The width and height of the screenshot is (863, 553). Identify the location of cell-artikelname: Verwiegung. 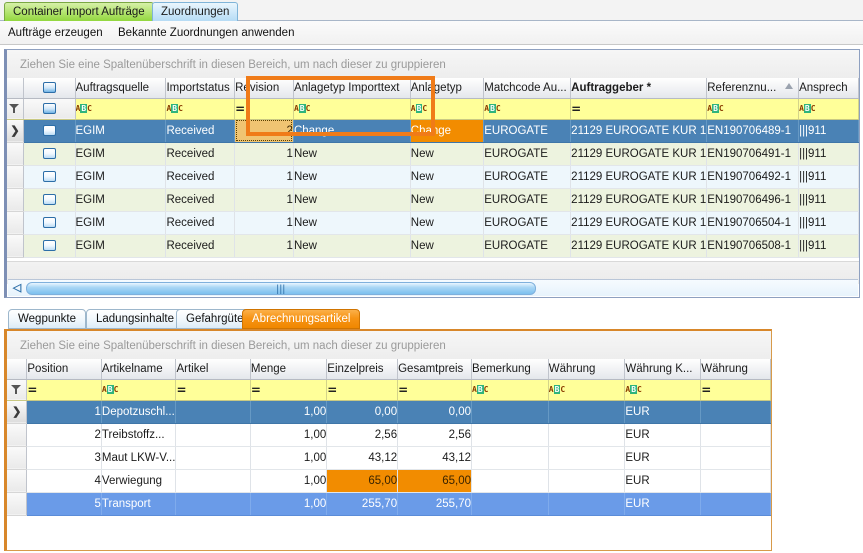
(139, 481).